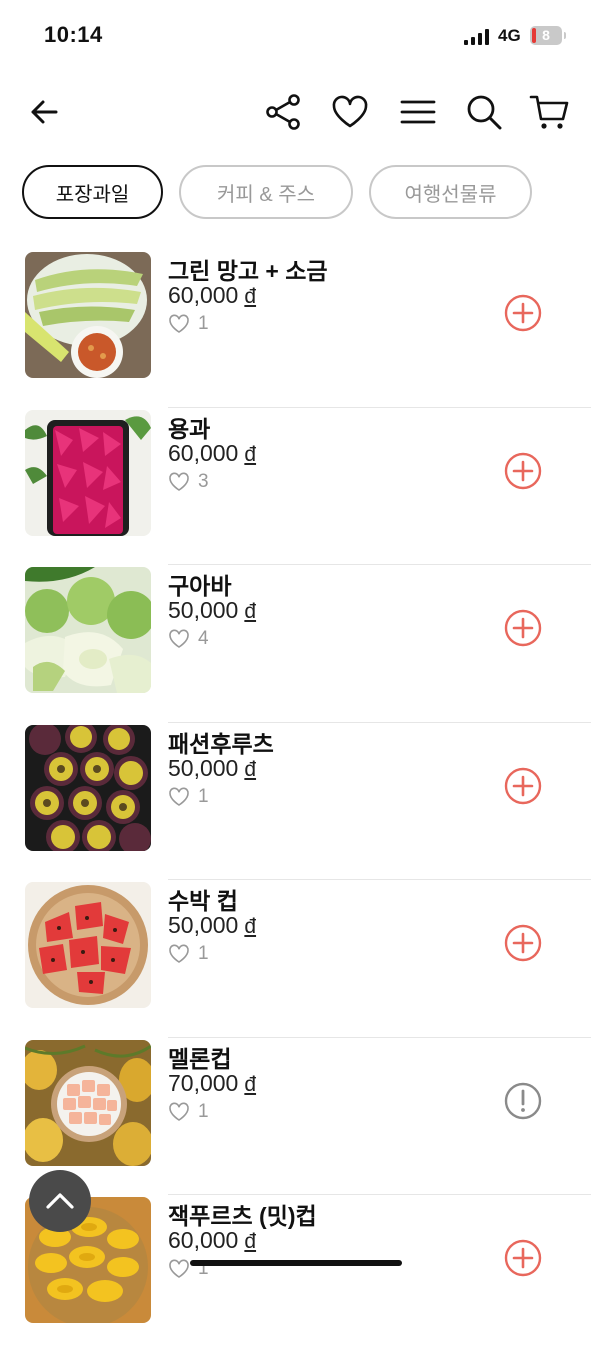 Image resolution: width=591 pixels, height=1353 pixels. I want to click on cart-button, so click(549, 112).